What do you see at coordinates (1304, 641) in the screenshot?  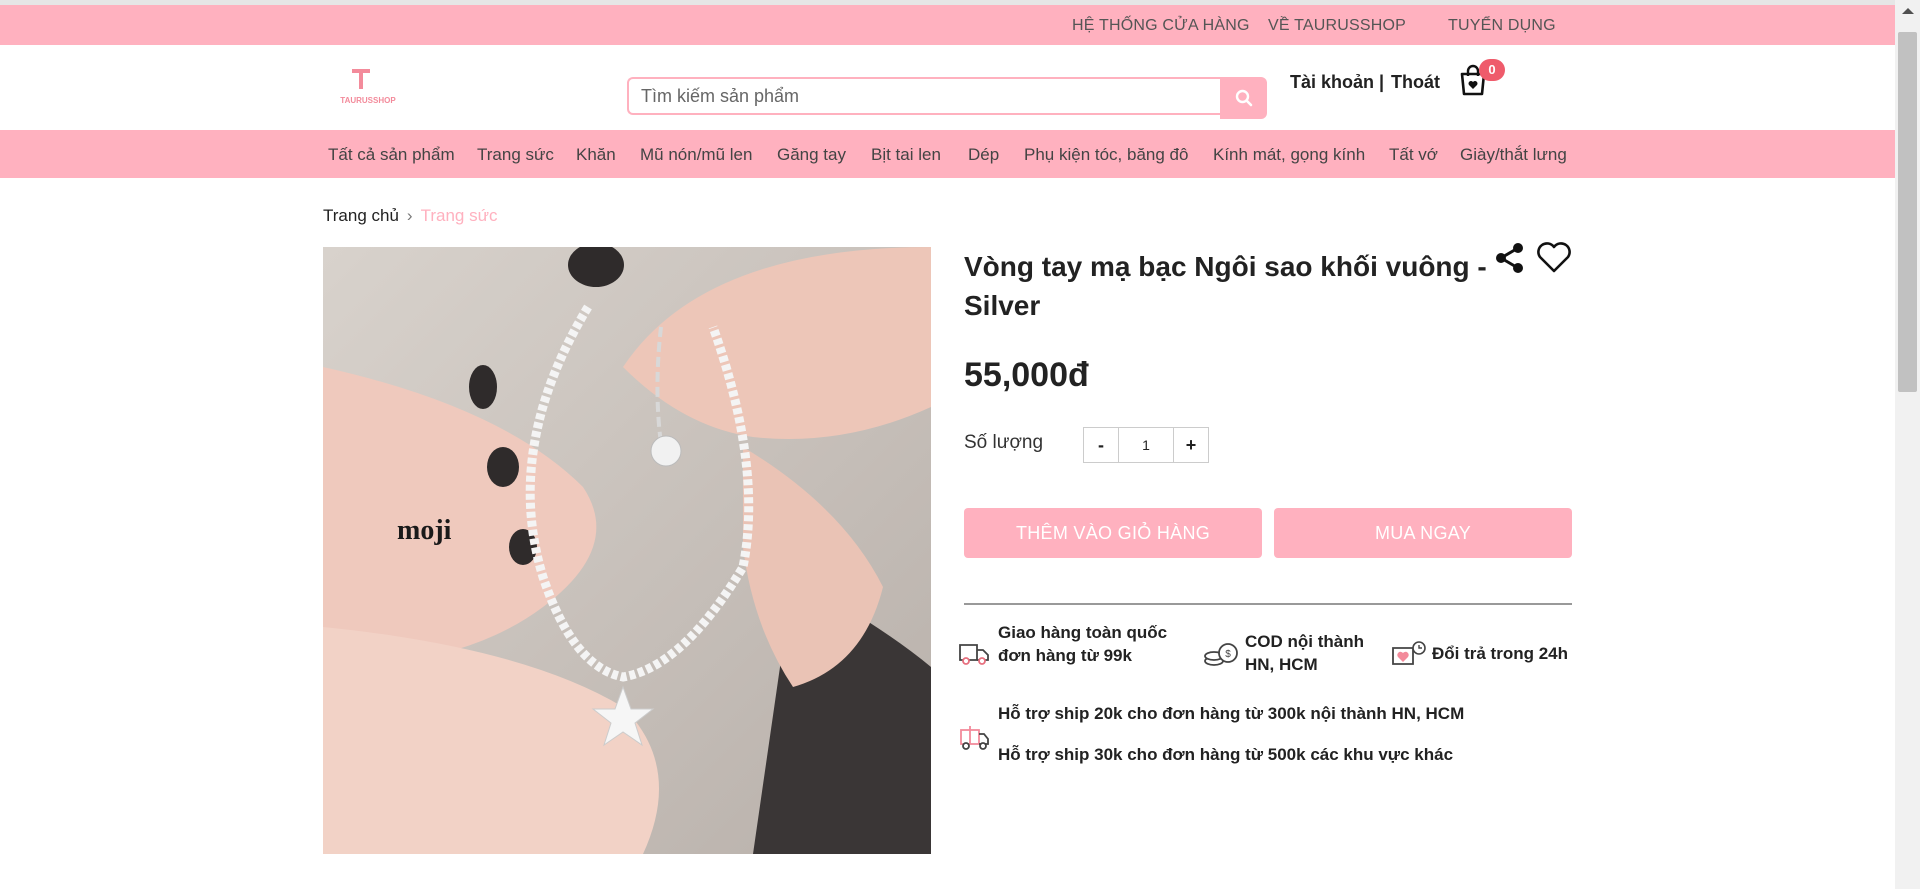 I see `cod-line-1: COD nội thành` at bounding box center [1304, 641].